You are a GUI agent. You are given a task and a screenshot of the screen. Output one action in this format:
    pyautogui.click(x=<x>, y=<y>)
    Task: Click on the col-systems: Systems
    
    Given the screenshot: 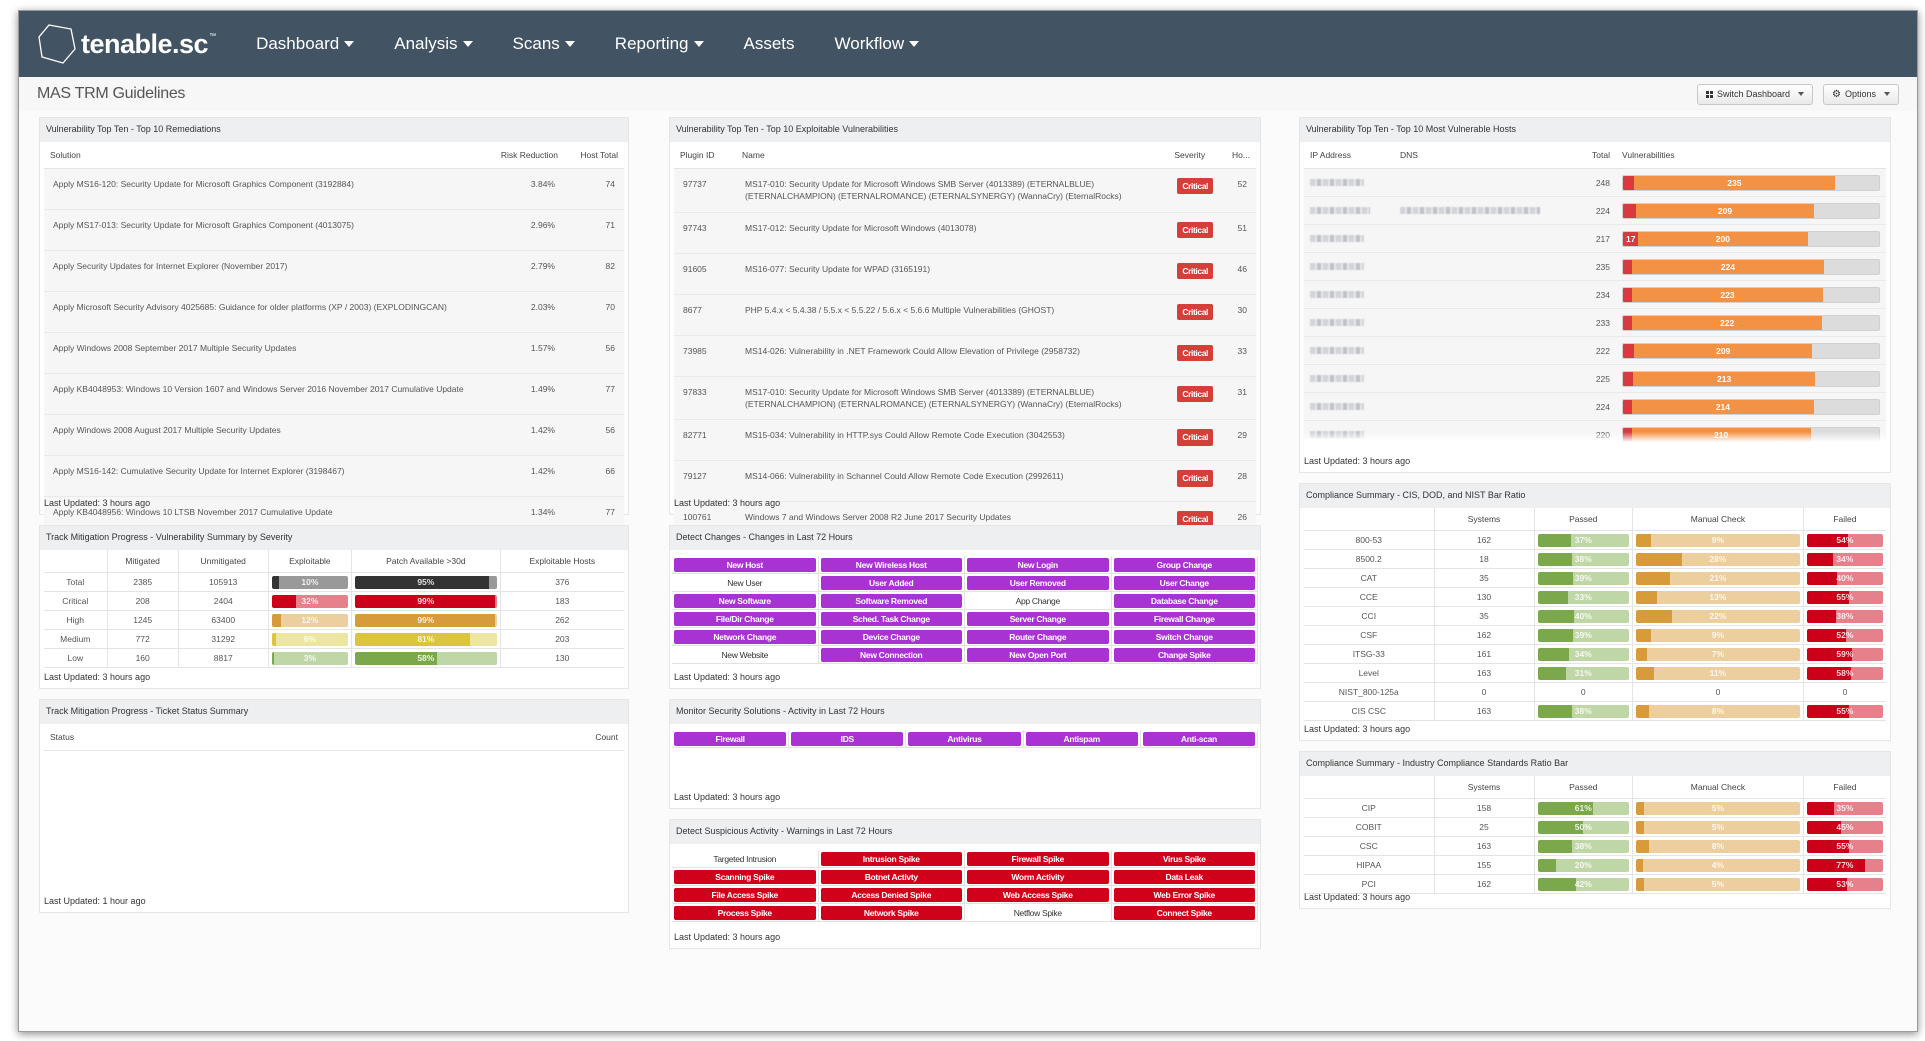 What is the action you would take?
    pyautogui.click(x=1484, y=519)
    